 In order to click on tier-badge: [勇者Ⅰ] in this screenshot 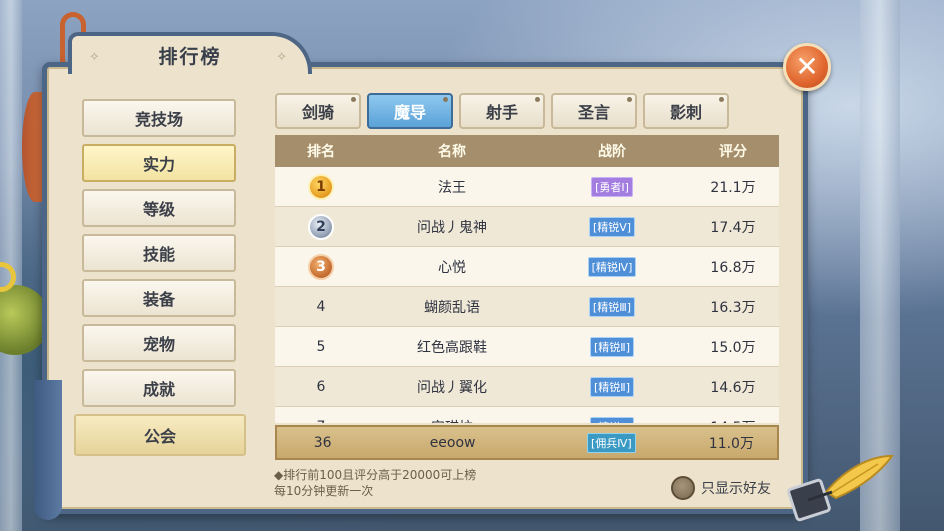, I will do `click(612, 186)`.